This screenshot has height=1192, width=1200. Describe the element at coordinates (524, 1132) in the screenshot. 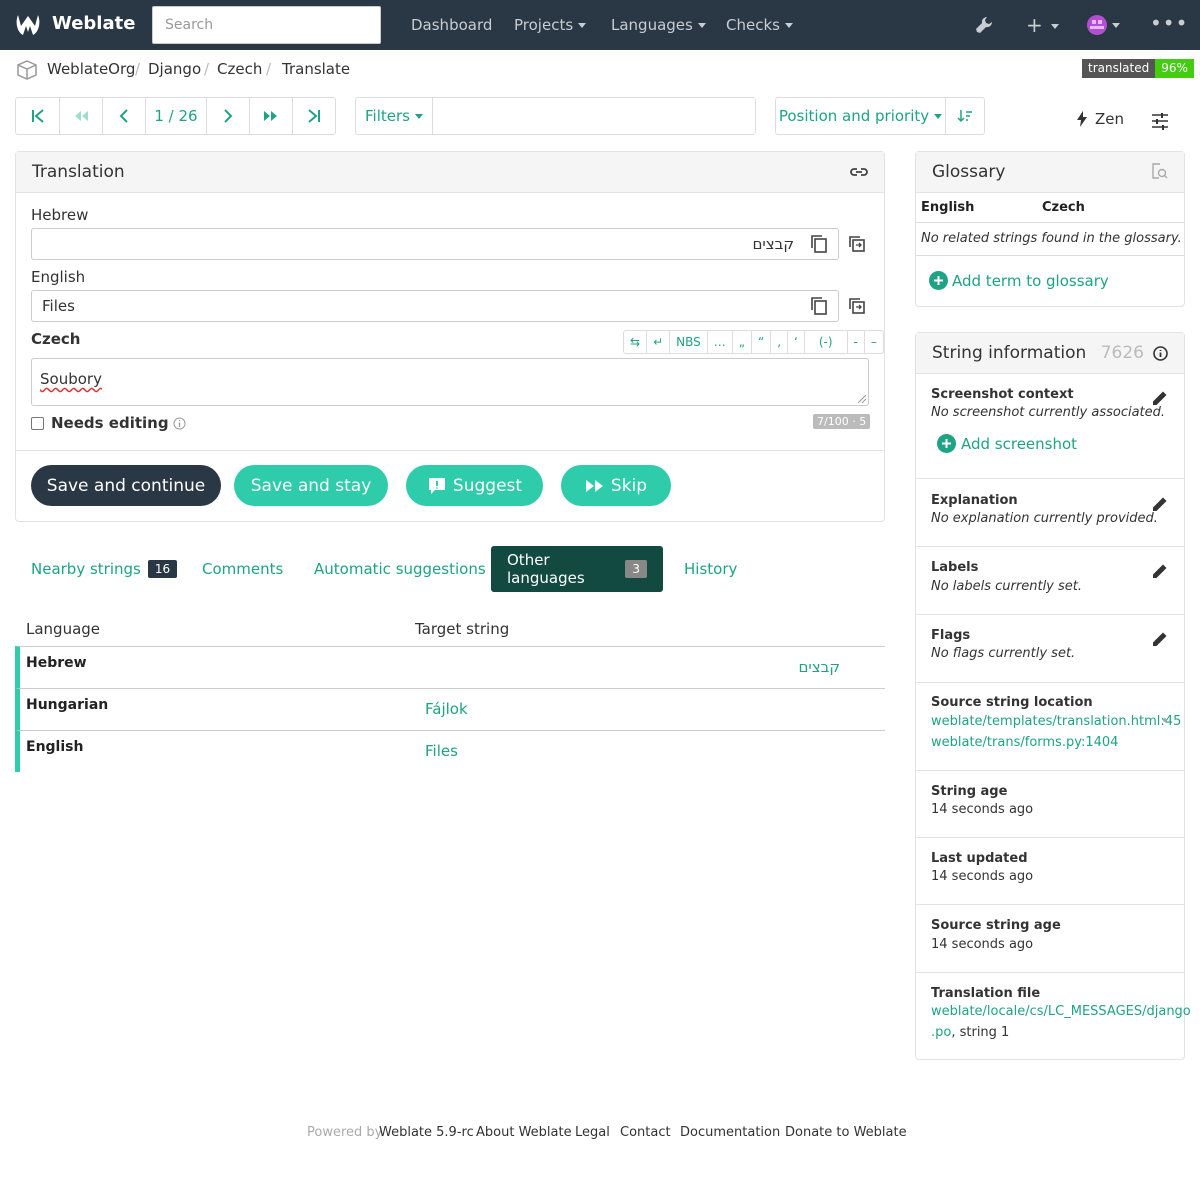

I see `footer-about-link: About Weblate` at that location.